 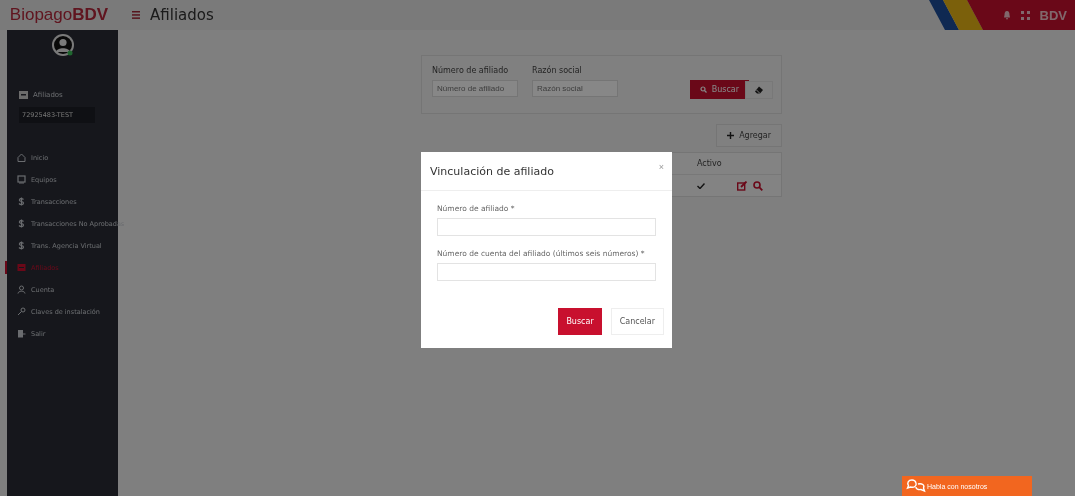 I want to click on page-title: Afiliados, so click(x=182, y=15).